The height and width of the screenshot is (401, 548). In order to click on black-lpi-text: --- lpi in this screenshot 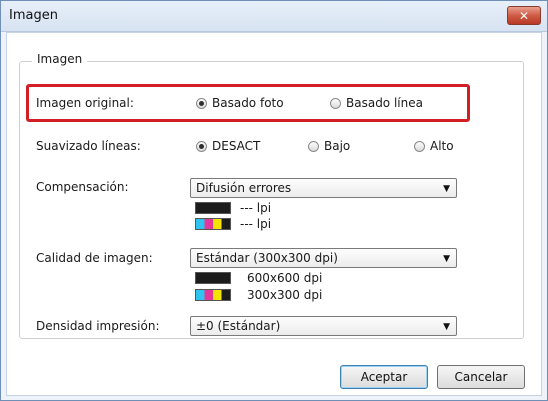, I will do `click(256, 208)`.